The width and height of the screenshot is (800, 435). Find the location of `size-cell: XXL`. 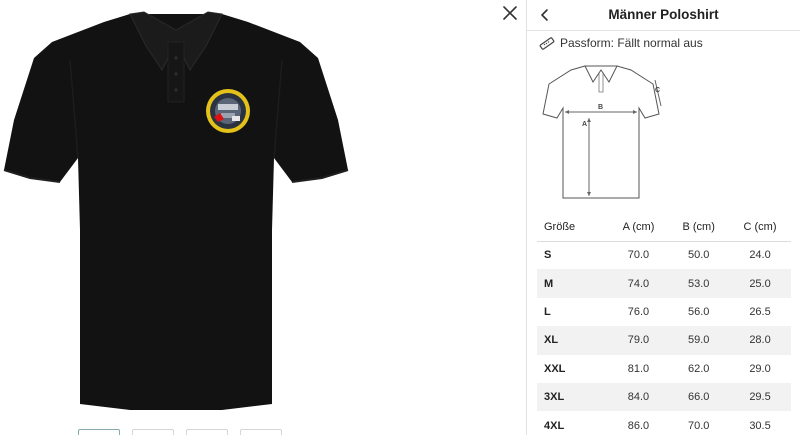

size-cell: XXL is located at coordinates (555, 368).